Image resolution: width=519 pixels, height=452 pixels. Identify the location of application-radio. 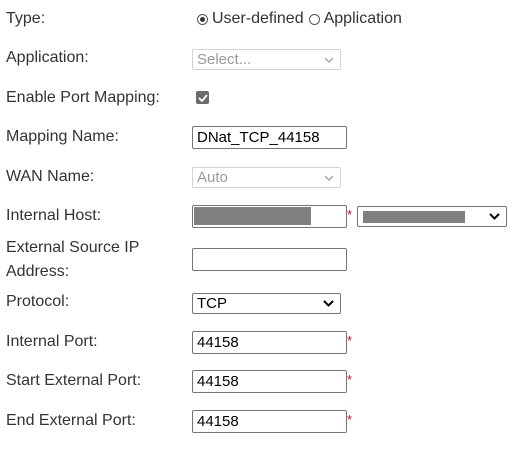
(314, 19).